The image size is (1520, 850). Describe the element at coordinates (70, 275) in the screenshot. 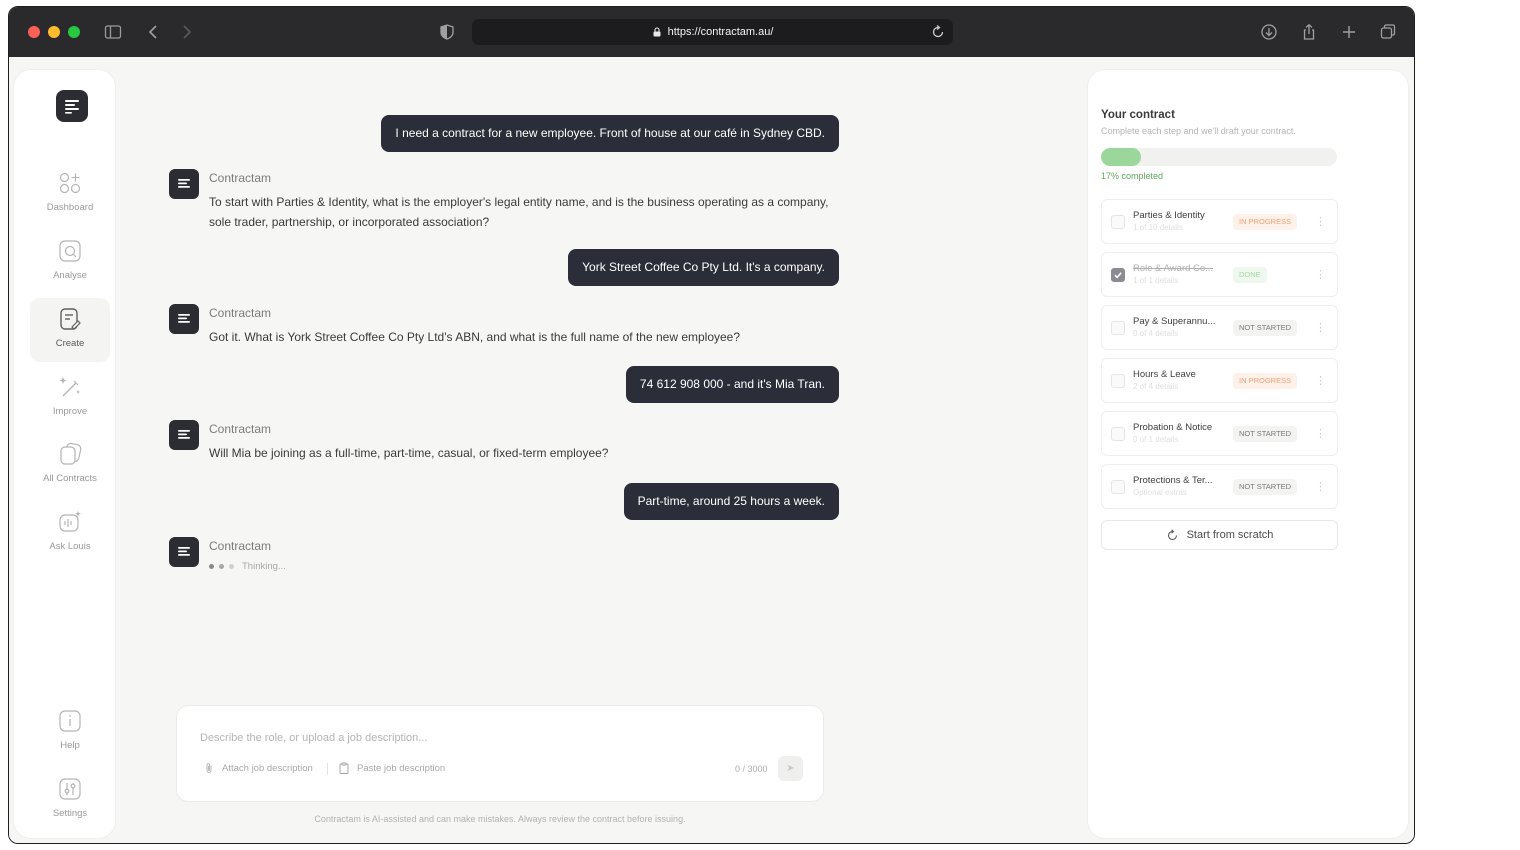

I see `sidebar-item-label: Analyse` at that location.